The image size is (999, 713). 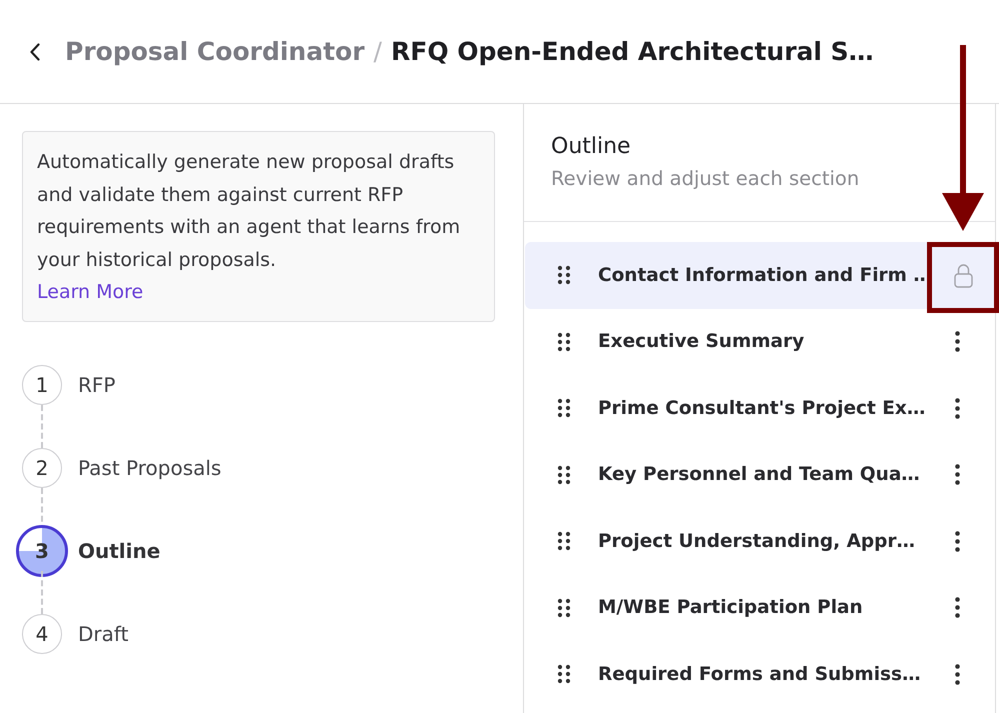 I want to click on step-number: 4, so click(x=42, y=634).